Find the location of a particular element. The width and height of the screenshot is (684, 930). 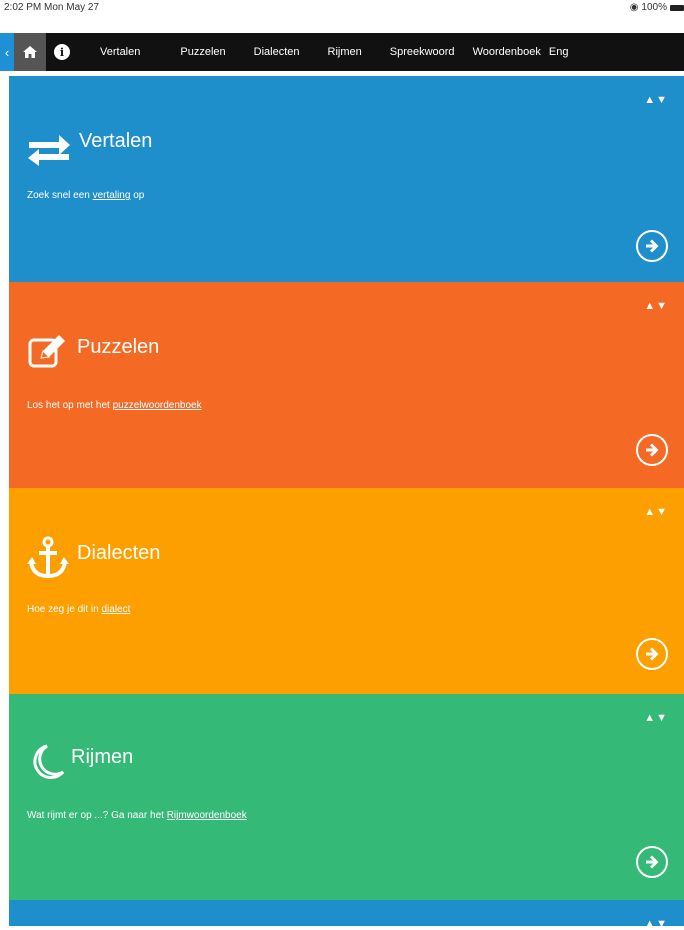

status-right: ◉ 100% is located at coordinates (657, 7).